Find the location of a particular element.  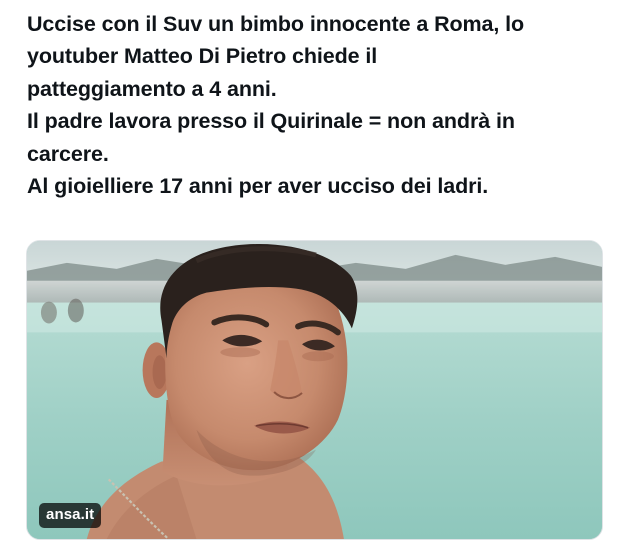

tweet-text-line: youtuber Matteo Di Pietro chiede il is located at coordinates (202, 56).